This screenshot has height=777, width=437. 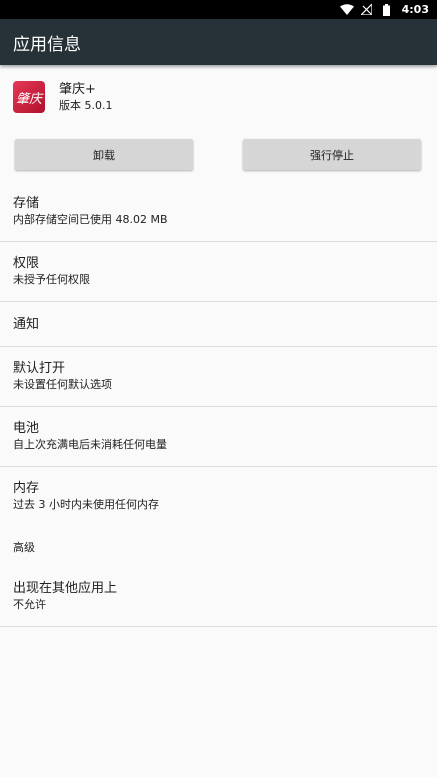 I want to click on app-icon-text: 肇庆, so click(x=28, y=99).